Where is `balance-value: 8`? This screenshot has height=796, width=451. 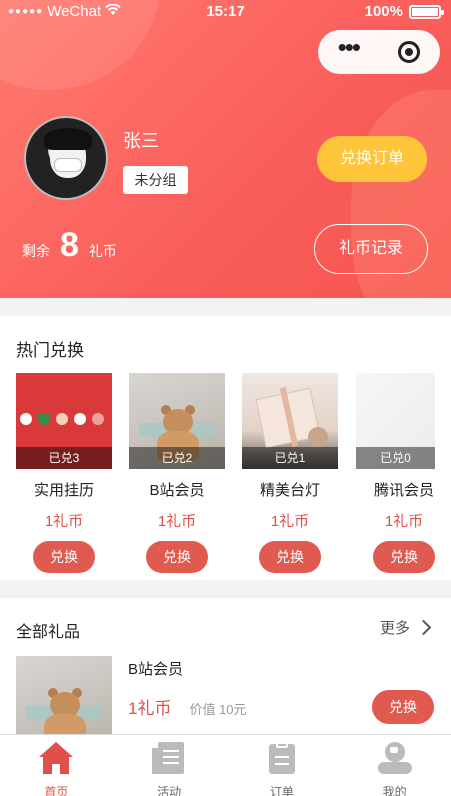
balance-value: 8 is located at coordinates (69, 245).